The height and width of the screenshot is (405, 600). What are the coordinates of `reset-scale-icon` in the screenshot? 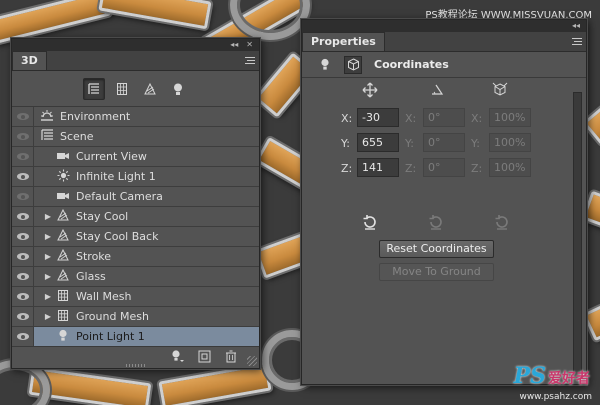 It's located at (502, 224).